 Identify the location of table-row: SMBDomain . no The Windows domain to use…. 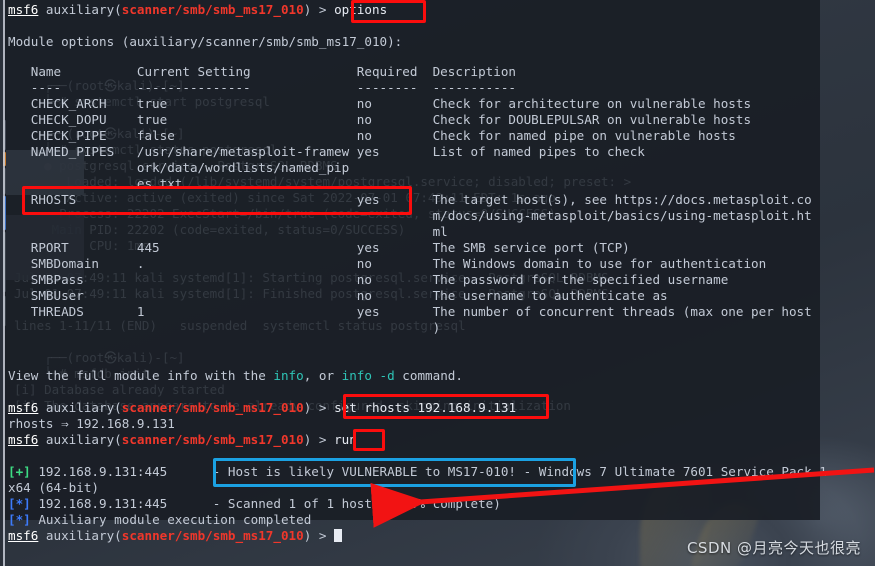
(387, 263).